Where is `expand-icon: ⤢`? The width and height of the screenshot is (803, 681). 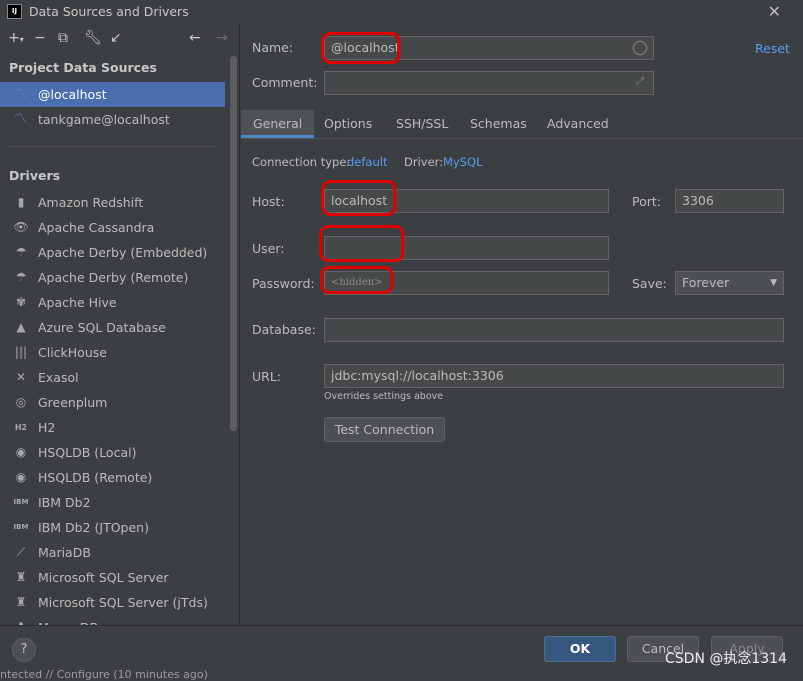 expand-icon: ⤢ is located at coordinates (640, 81).